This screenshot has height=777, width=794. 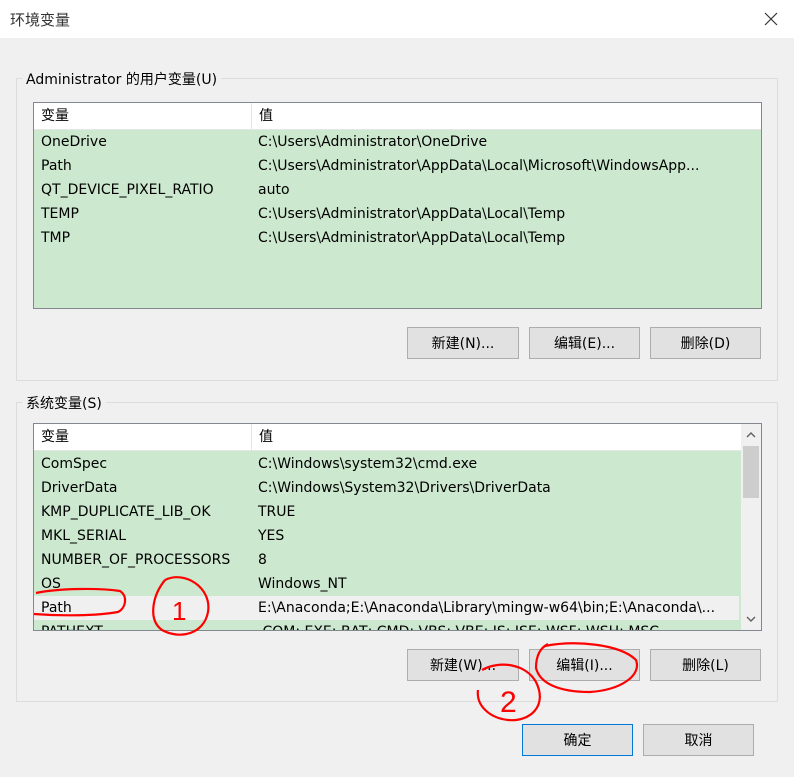 I want to click on system-variables-list-header: 变量 值, so click(x=387, y=437).